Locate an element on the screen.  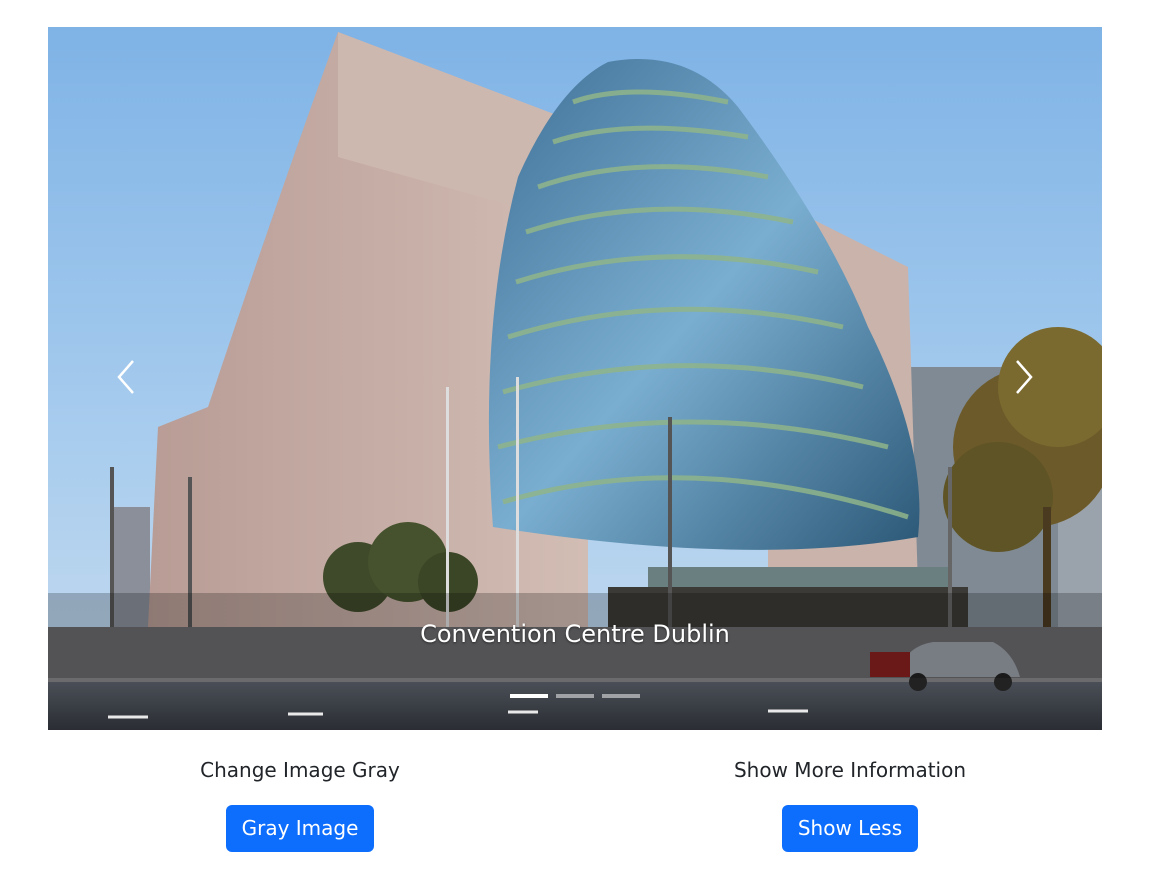
carousel-next-button is located at coordinates (1024, 377).